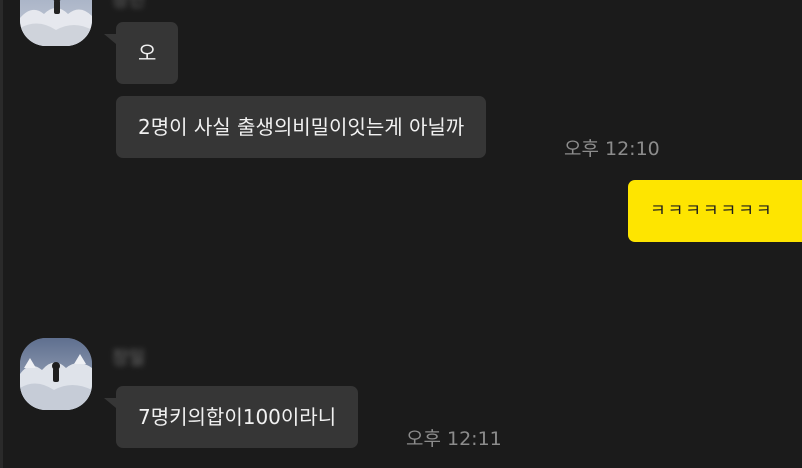 Image resolution: width=802 pixels, height=468 pixels. I want to click on message-time: 오후 12:11, so click(454, 439).